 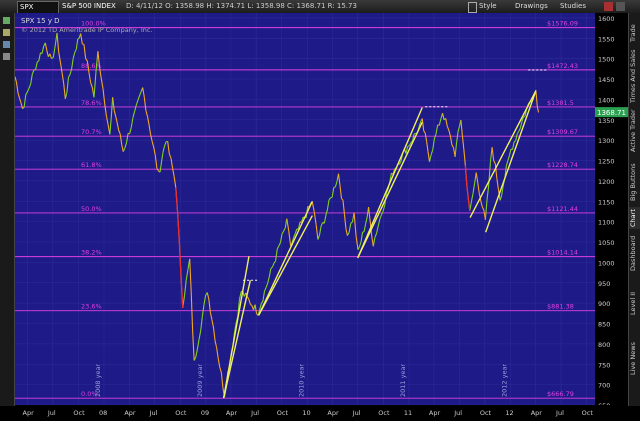 What do you see at coordinates (611, 113) in the screenshot?
I see `last-price-label: 1368.71` at bounding box center [611, 113].